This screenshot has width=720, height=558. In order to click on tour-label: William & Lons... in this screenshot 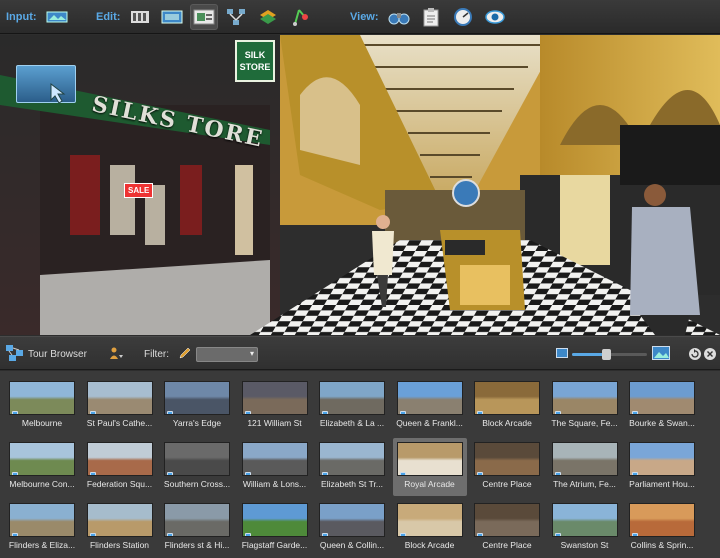, I will do `click(274, 484)`.